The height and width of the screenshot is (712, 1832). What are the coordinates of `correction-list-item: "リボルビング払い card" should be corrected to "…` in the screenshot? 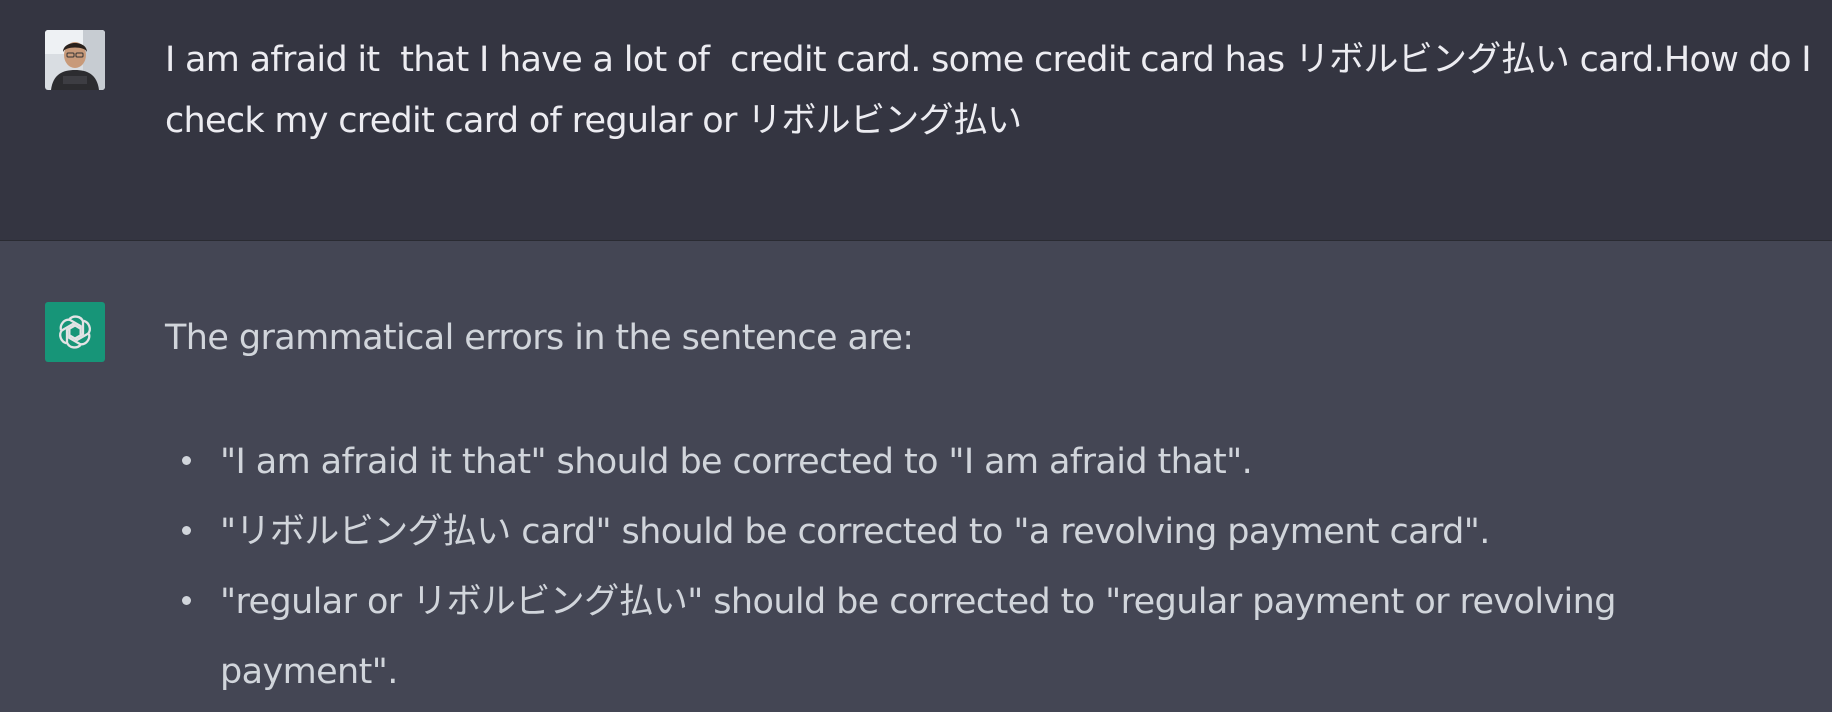 It's located at (945, 532).